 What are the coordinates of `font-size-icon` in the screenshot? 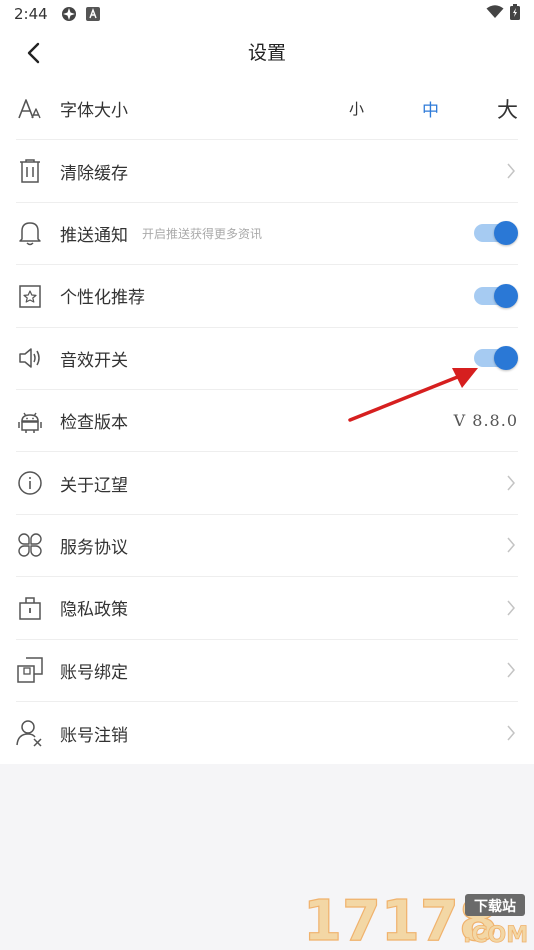 It's located at (30, 109).